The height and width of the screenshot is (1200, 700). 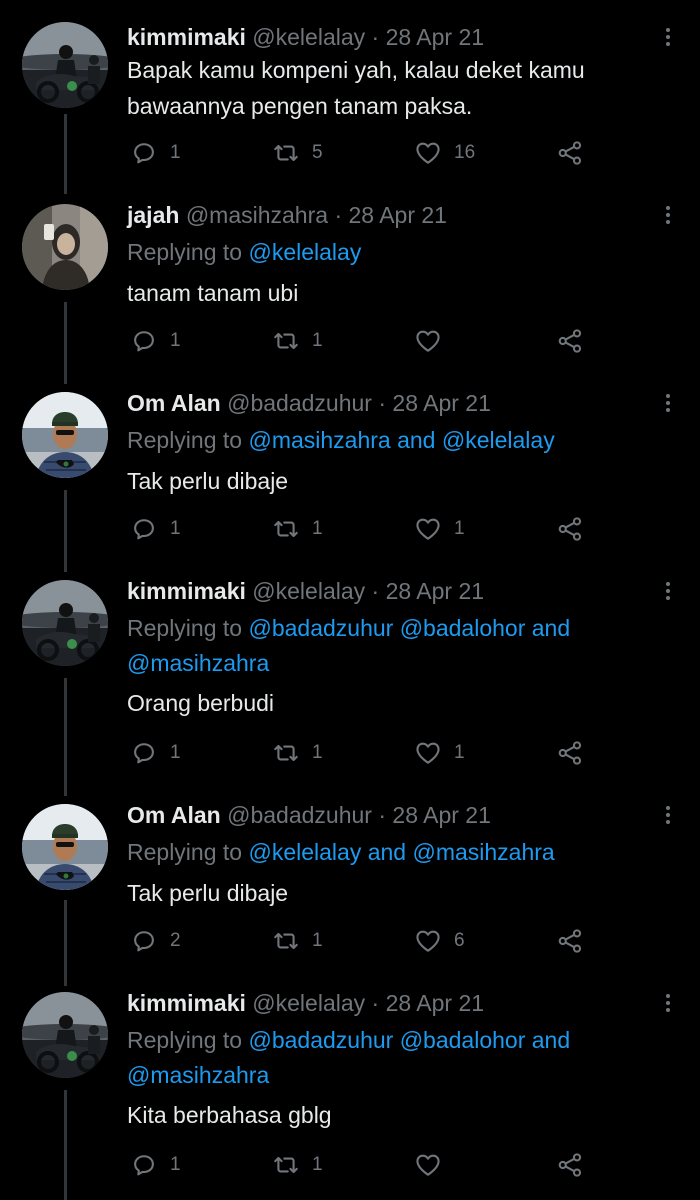 I want to click on reply-button: 2, so click(x=155, y=941).